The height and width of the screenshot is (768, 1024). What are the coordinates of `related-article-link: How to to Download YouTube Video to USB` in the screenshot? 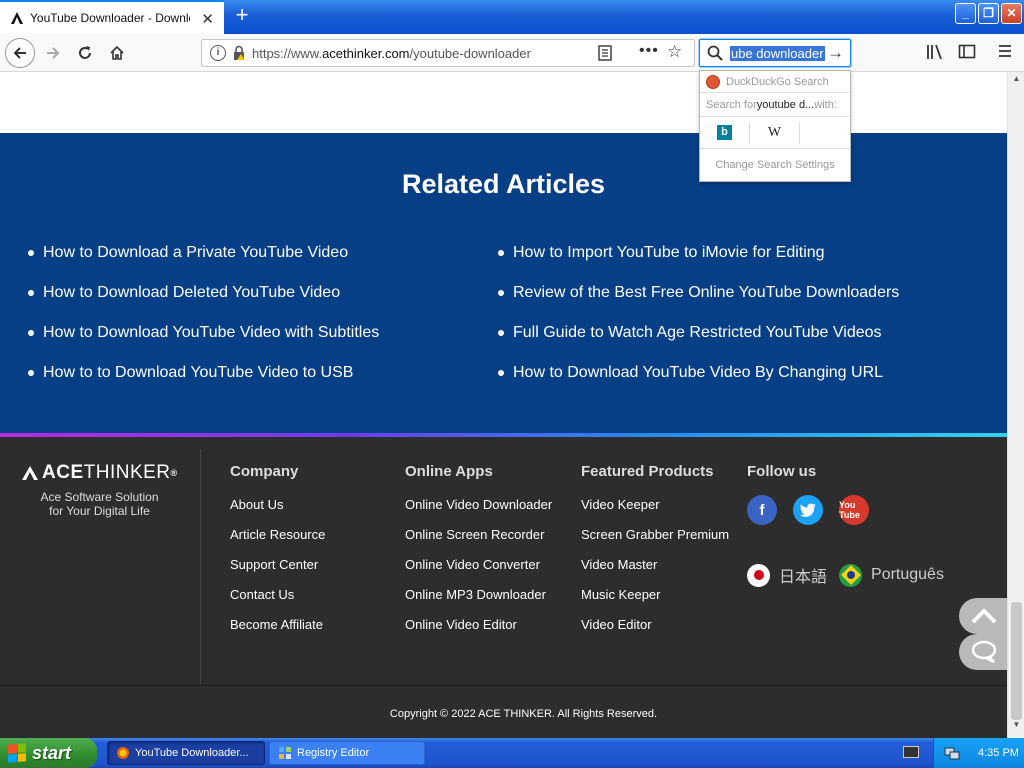 It's located at (203, 373).